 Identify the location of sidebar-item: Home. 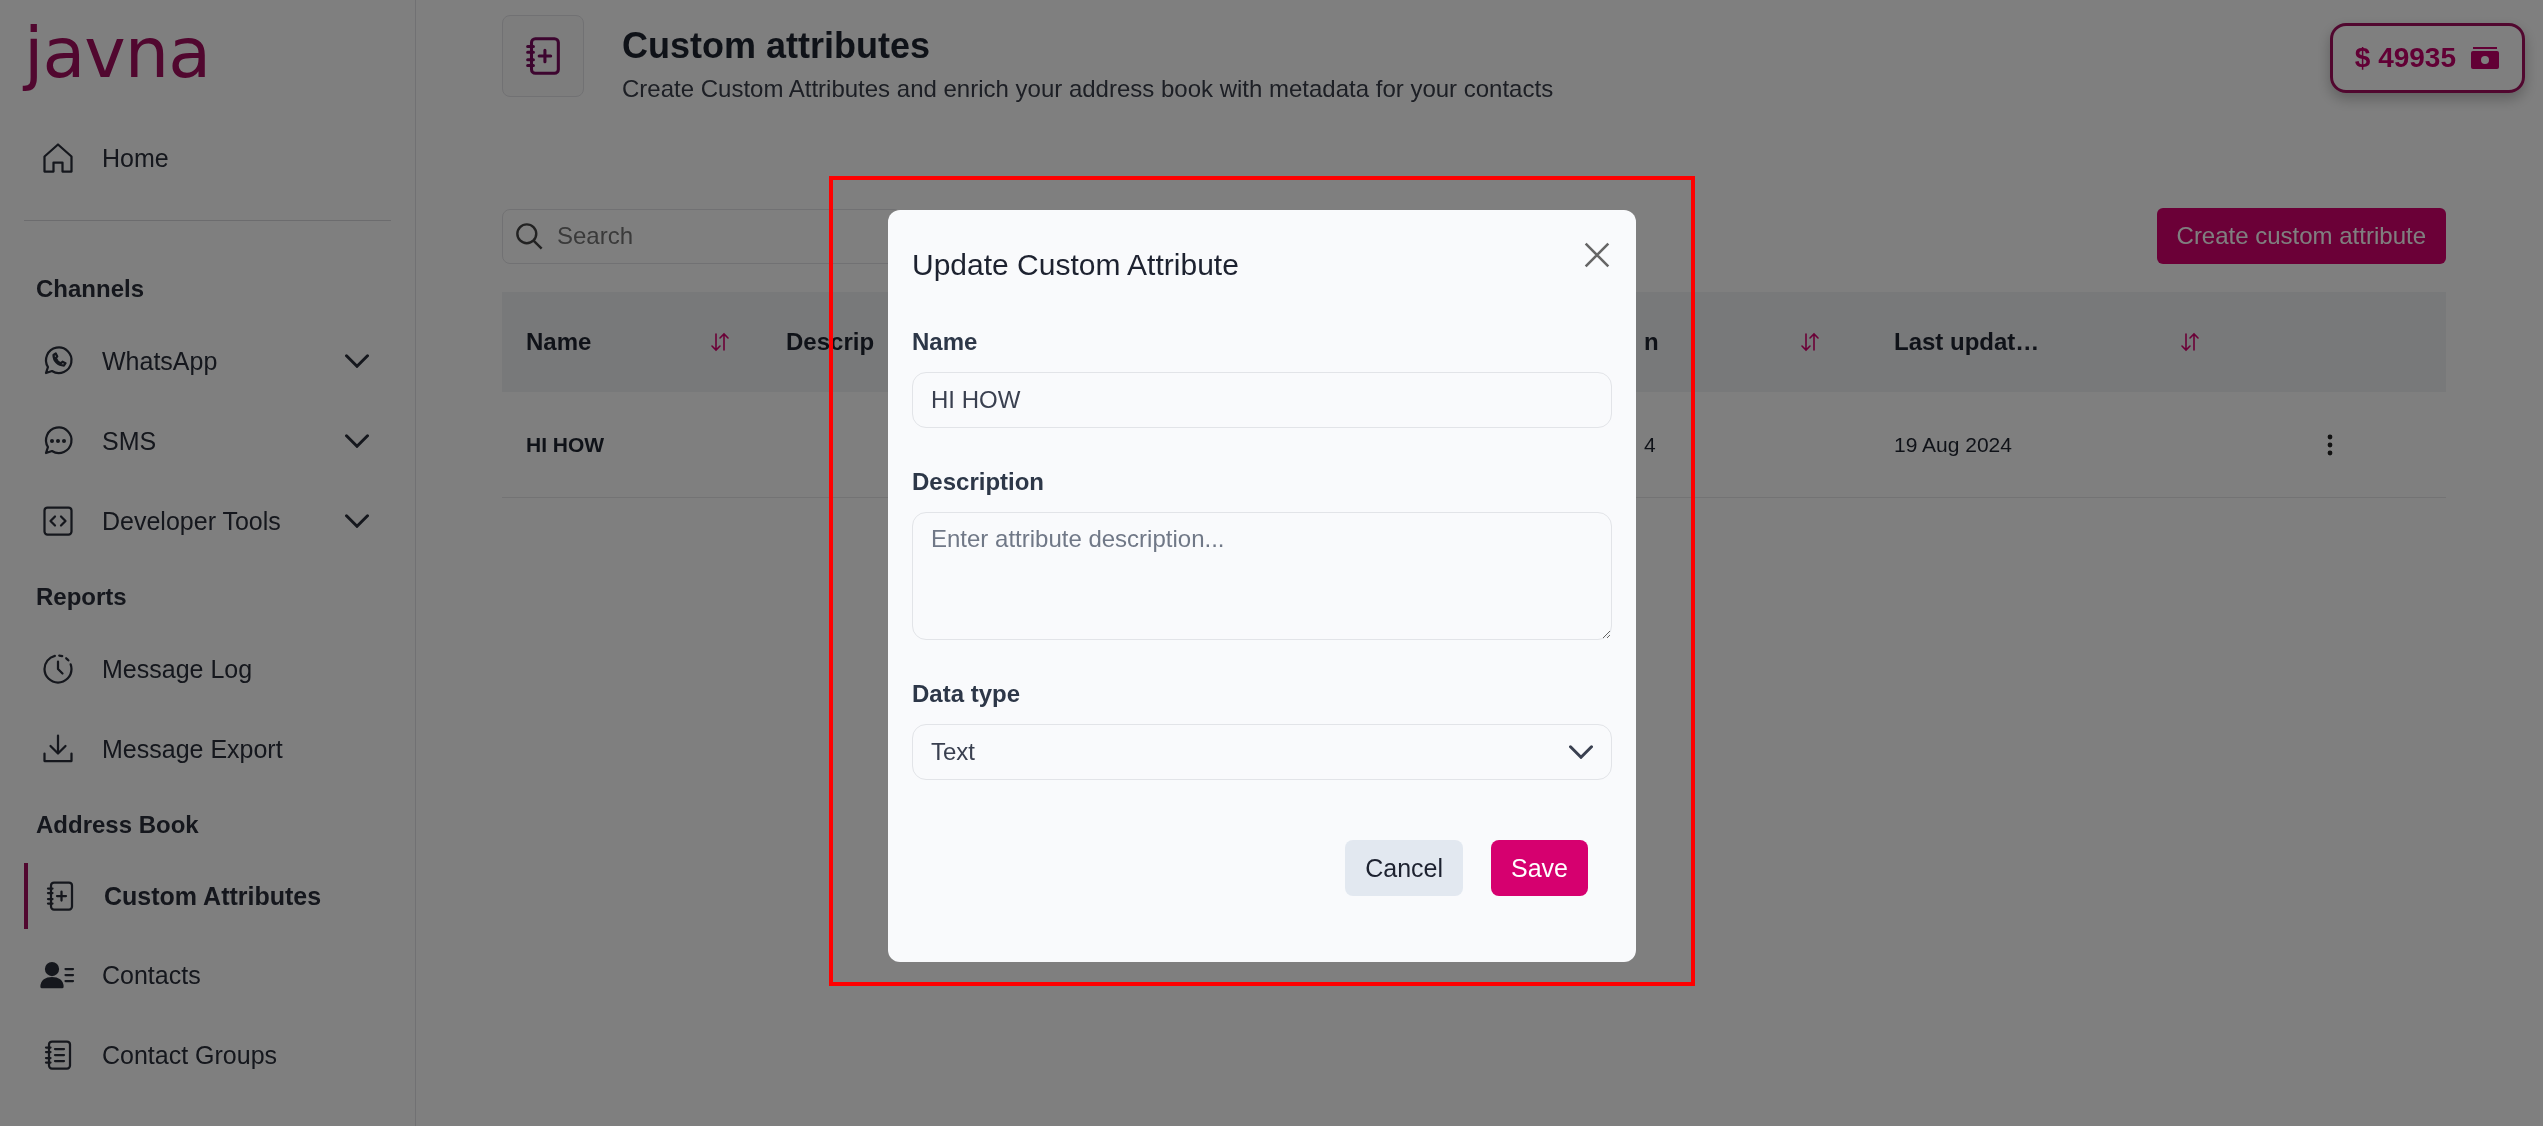
(207, 158).